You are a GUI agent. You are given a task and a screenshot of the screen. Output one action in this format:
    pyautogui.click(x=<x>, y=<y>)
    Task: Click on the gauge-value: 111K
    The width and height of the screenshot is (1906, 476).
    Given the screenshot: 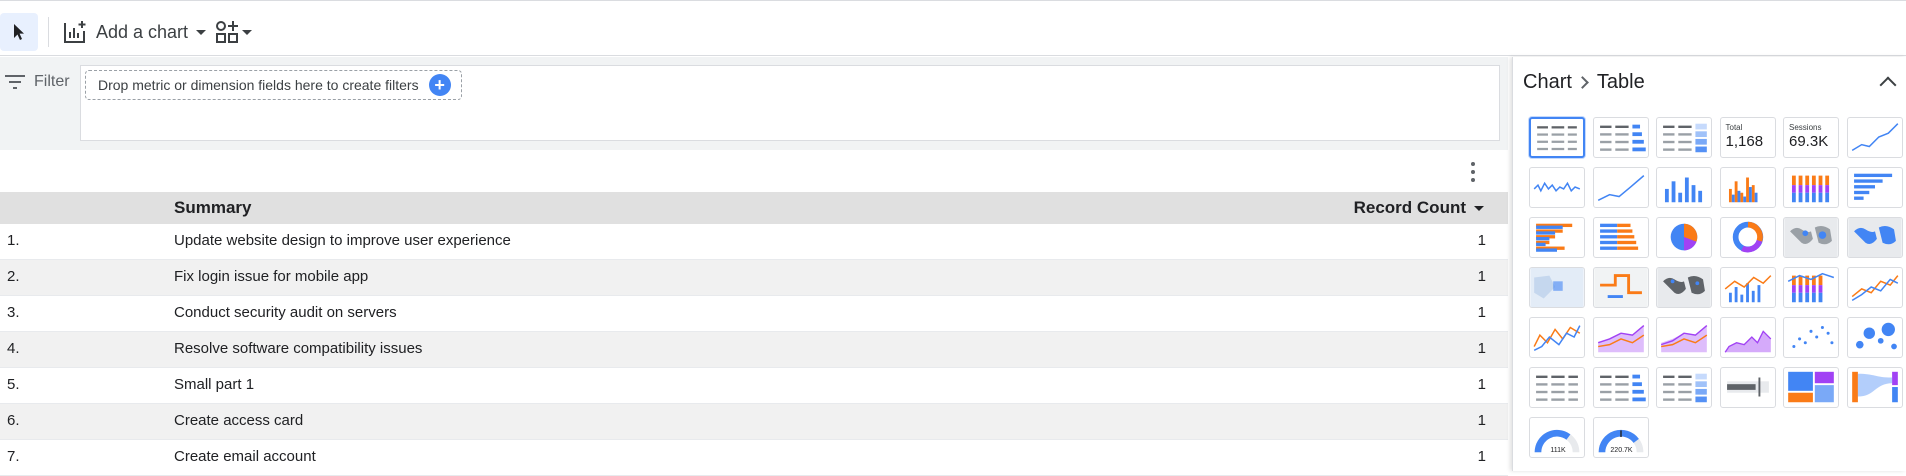 What is the action you would take?
    pyautogui.click(x=1558, y=450)
    